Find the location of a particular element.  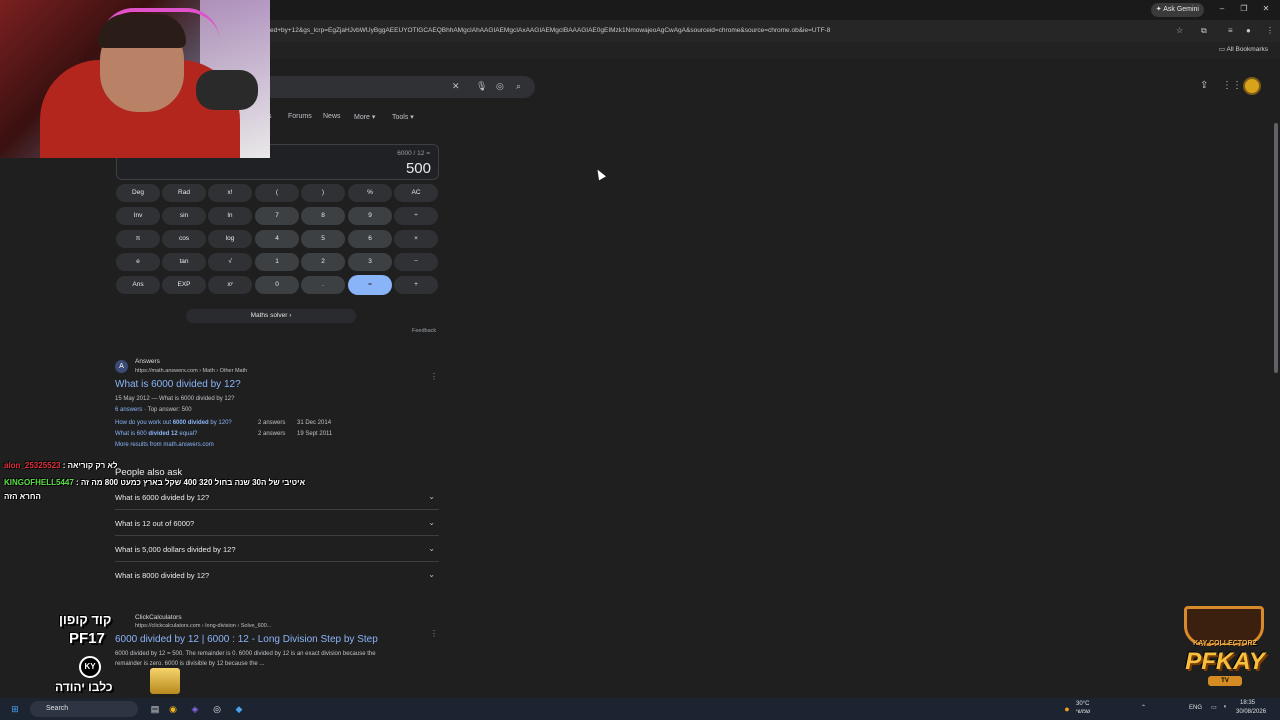

clear-icon: ✕ is located at coordinates (456, 86).